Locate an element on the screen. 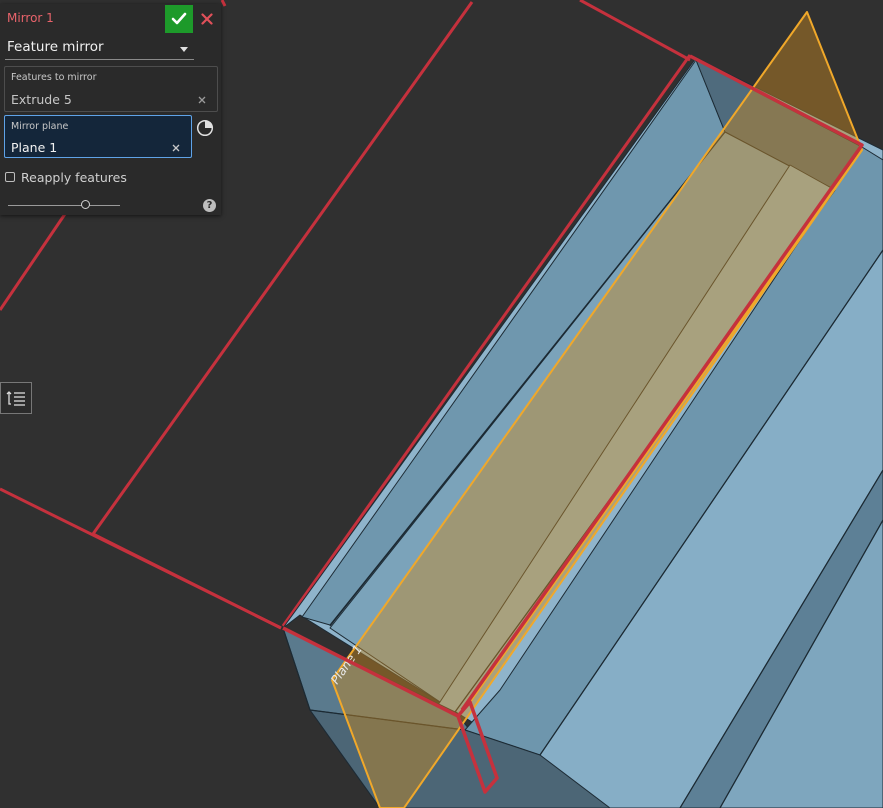 The width and height of the screenshot is (883, 808). reapply-features-label: Reapply features is located at coordinates (74, 177).